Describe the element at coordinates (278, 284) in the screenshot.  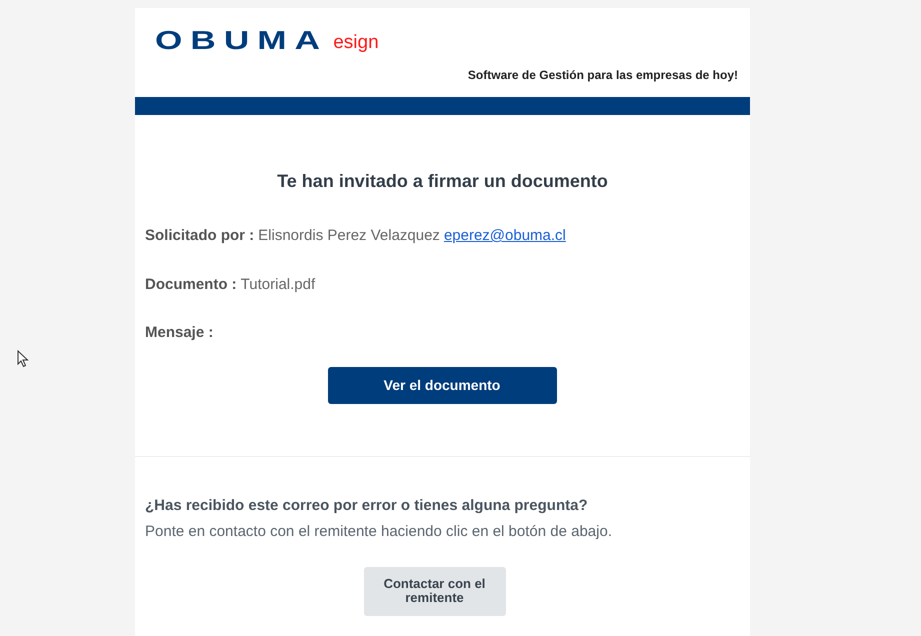
I see `field-value: Tutorial.pdf` at that location.